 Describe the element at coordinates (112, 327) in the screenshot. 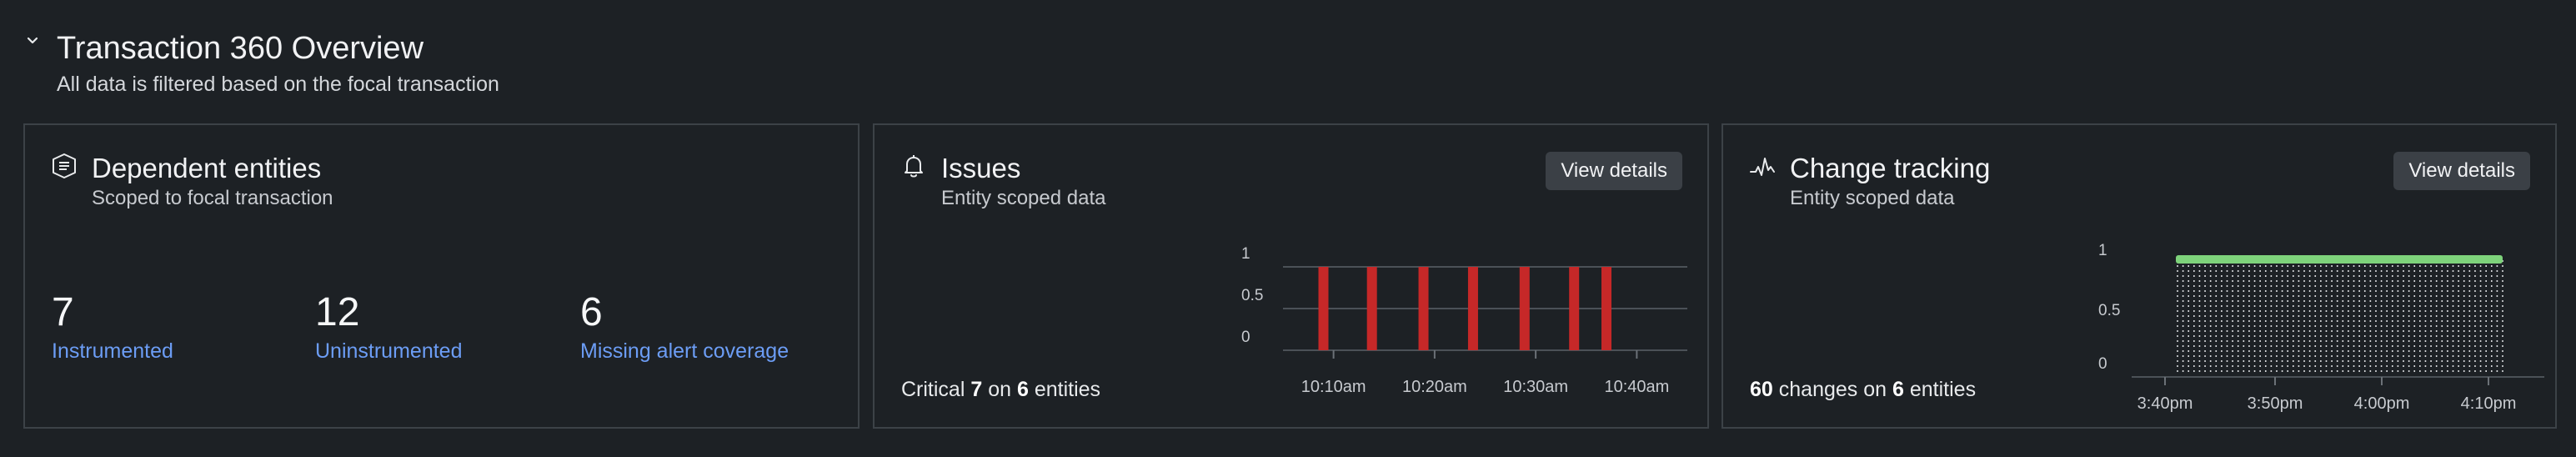

I see `metric-instrumented: 7 Instrumented` at that location.